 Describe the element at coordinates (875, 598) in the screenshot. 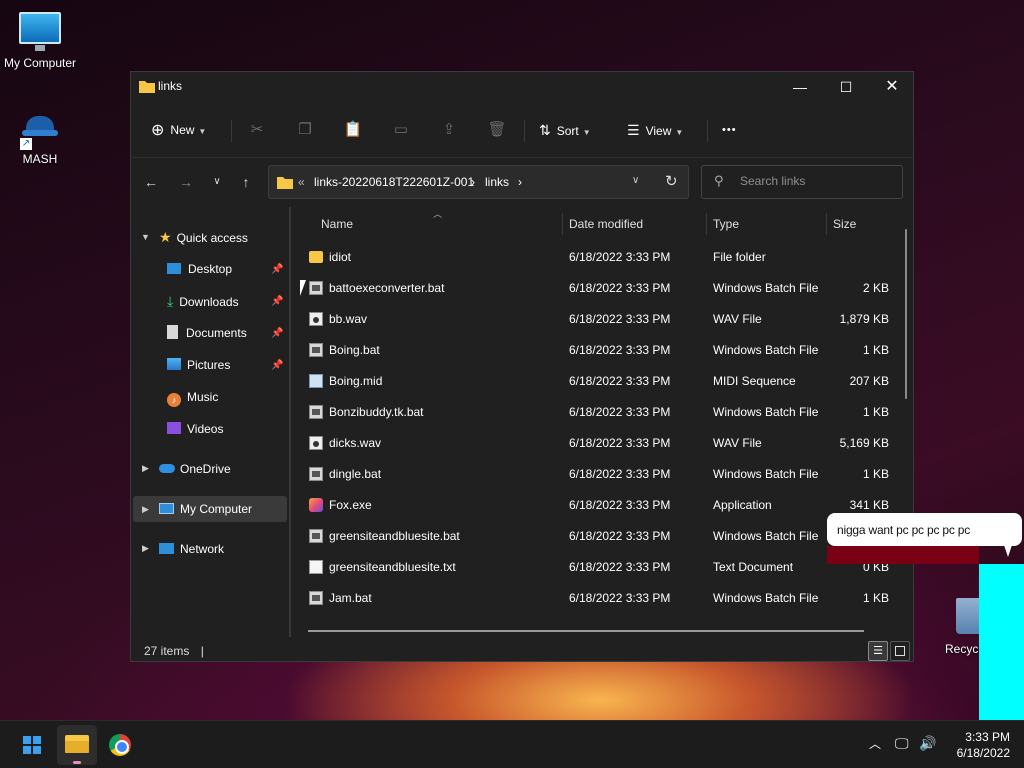

I see `file-size: 1 KB` at that location.